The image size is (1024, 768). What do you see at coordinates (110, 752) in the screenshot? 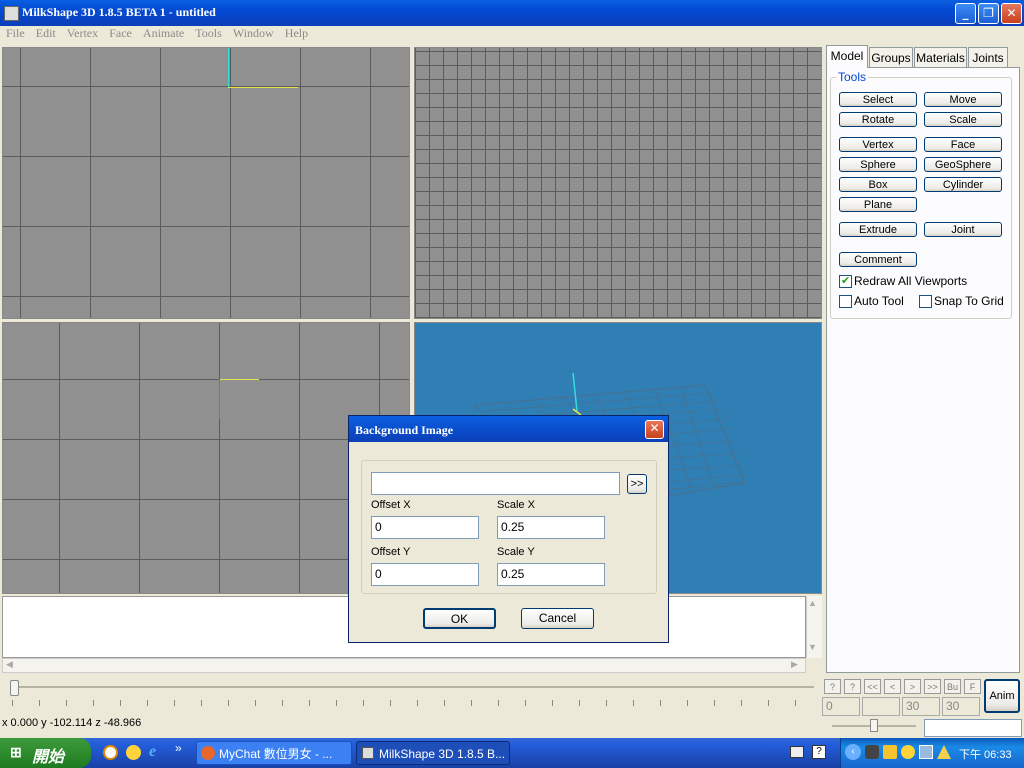
I see `media-player-icon` at bounding box center [110, 752].